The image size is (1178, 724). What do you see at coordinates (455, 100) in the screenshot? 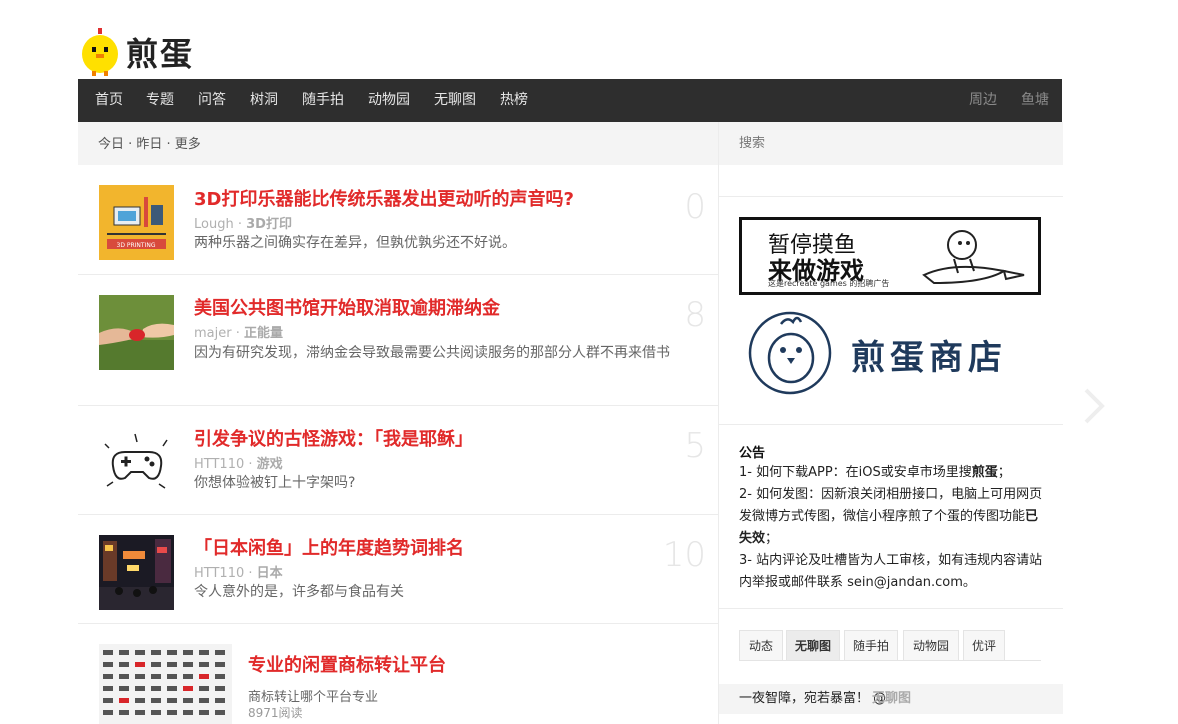
I see `nav-item-boring-pics: 无聊图` at bounding box center [455, 100].